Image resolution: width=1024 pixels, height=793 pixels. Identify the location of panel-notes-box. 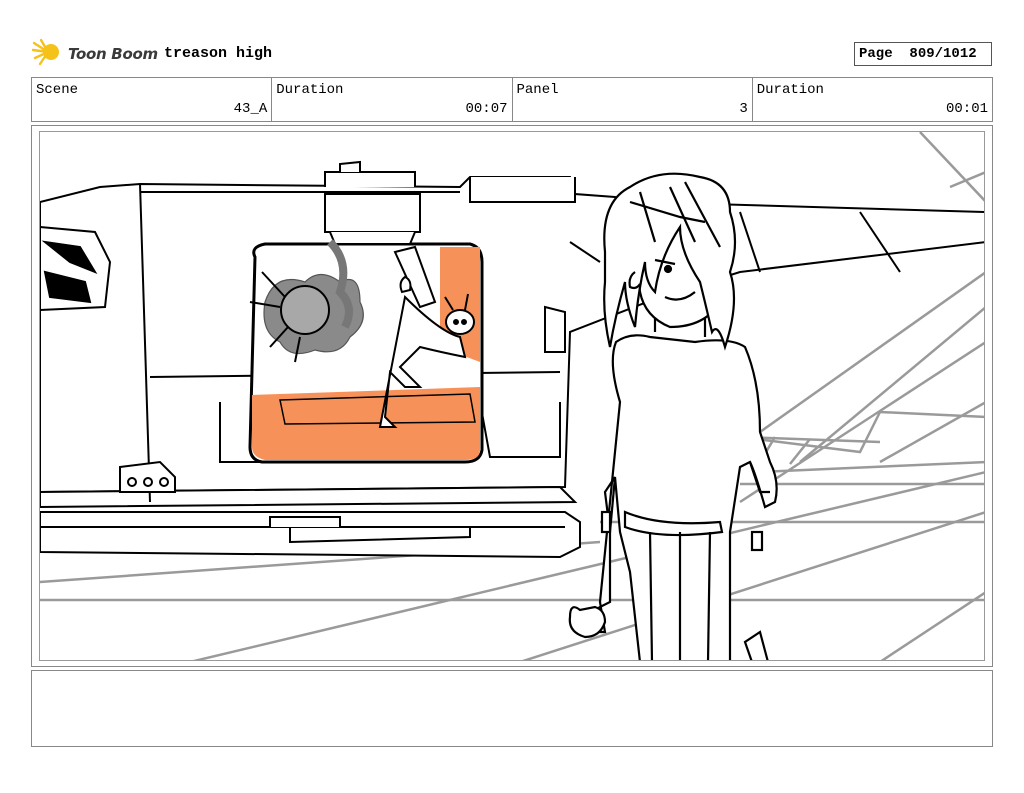
(512, 708).